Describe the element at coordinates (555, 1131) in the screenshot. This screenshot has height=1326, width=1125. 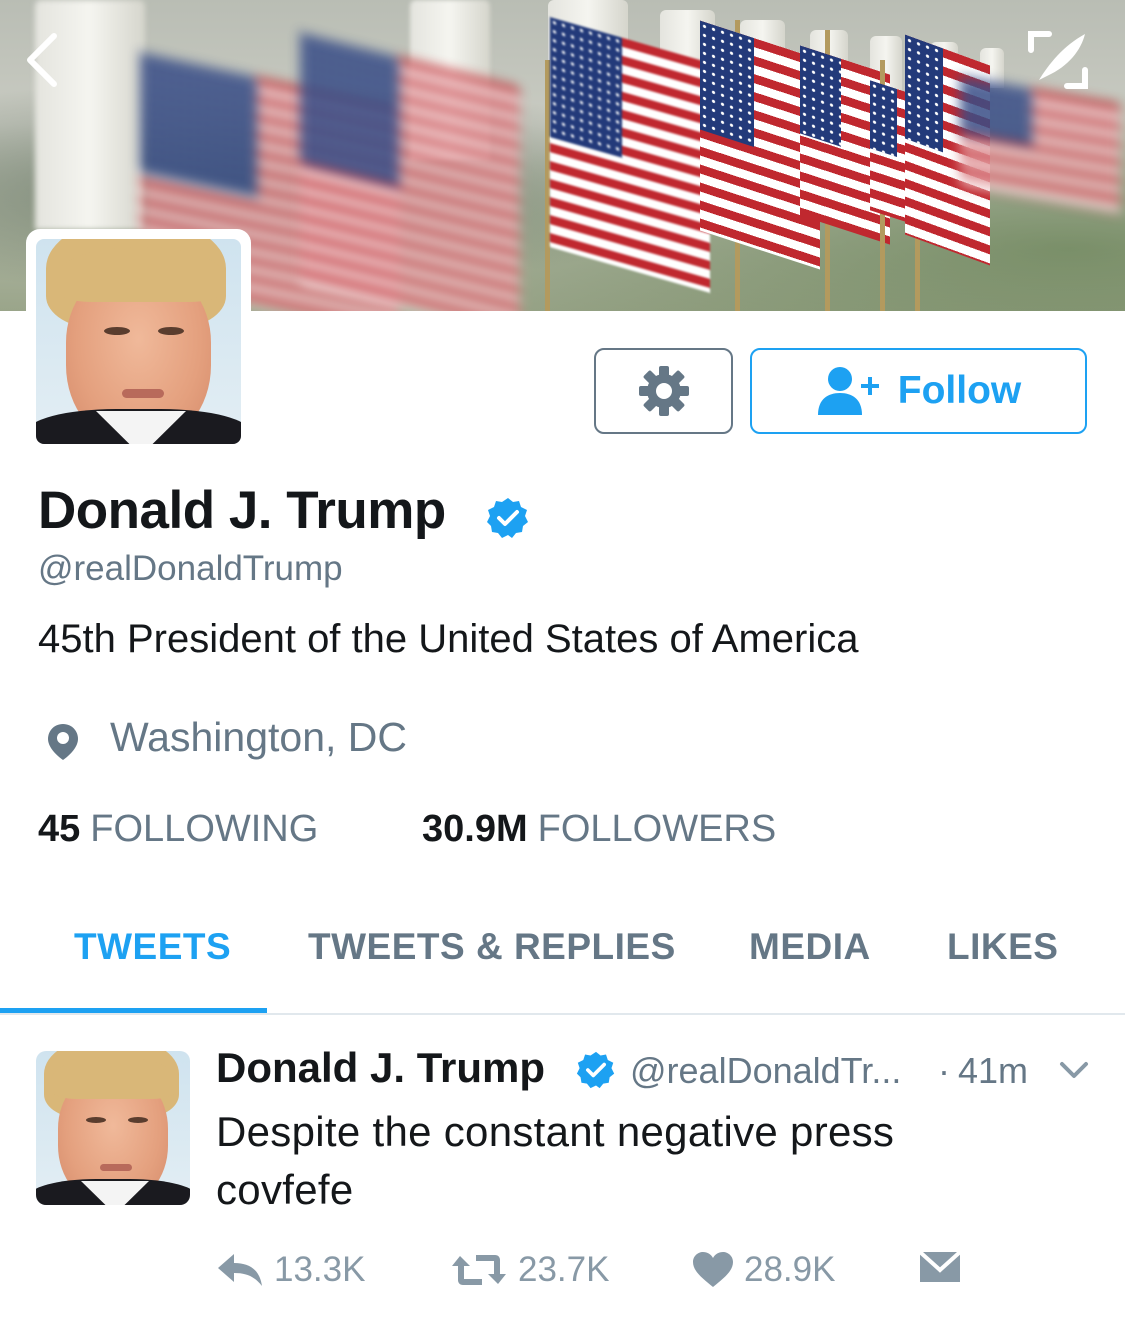
I see `tweet-text-line: Despite the constant negative press` at that location.